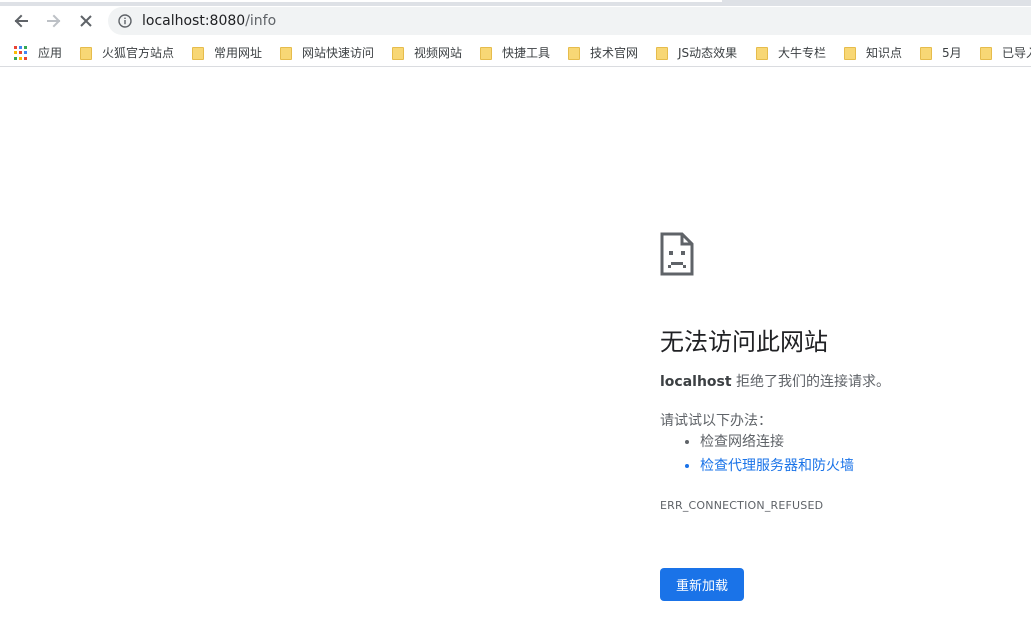 The height and width of the screenshot is (636, 1031). What do you see at coordinates (438, 53) in the screenshot?
I see `bookmark-label: 视频网站` at bounding box center [438, 53].